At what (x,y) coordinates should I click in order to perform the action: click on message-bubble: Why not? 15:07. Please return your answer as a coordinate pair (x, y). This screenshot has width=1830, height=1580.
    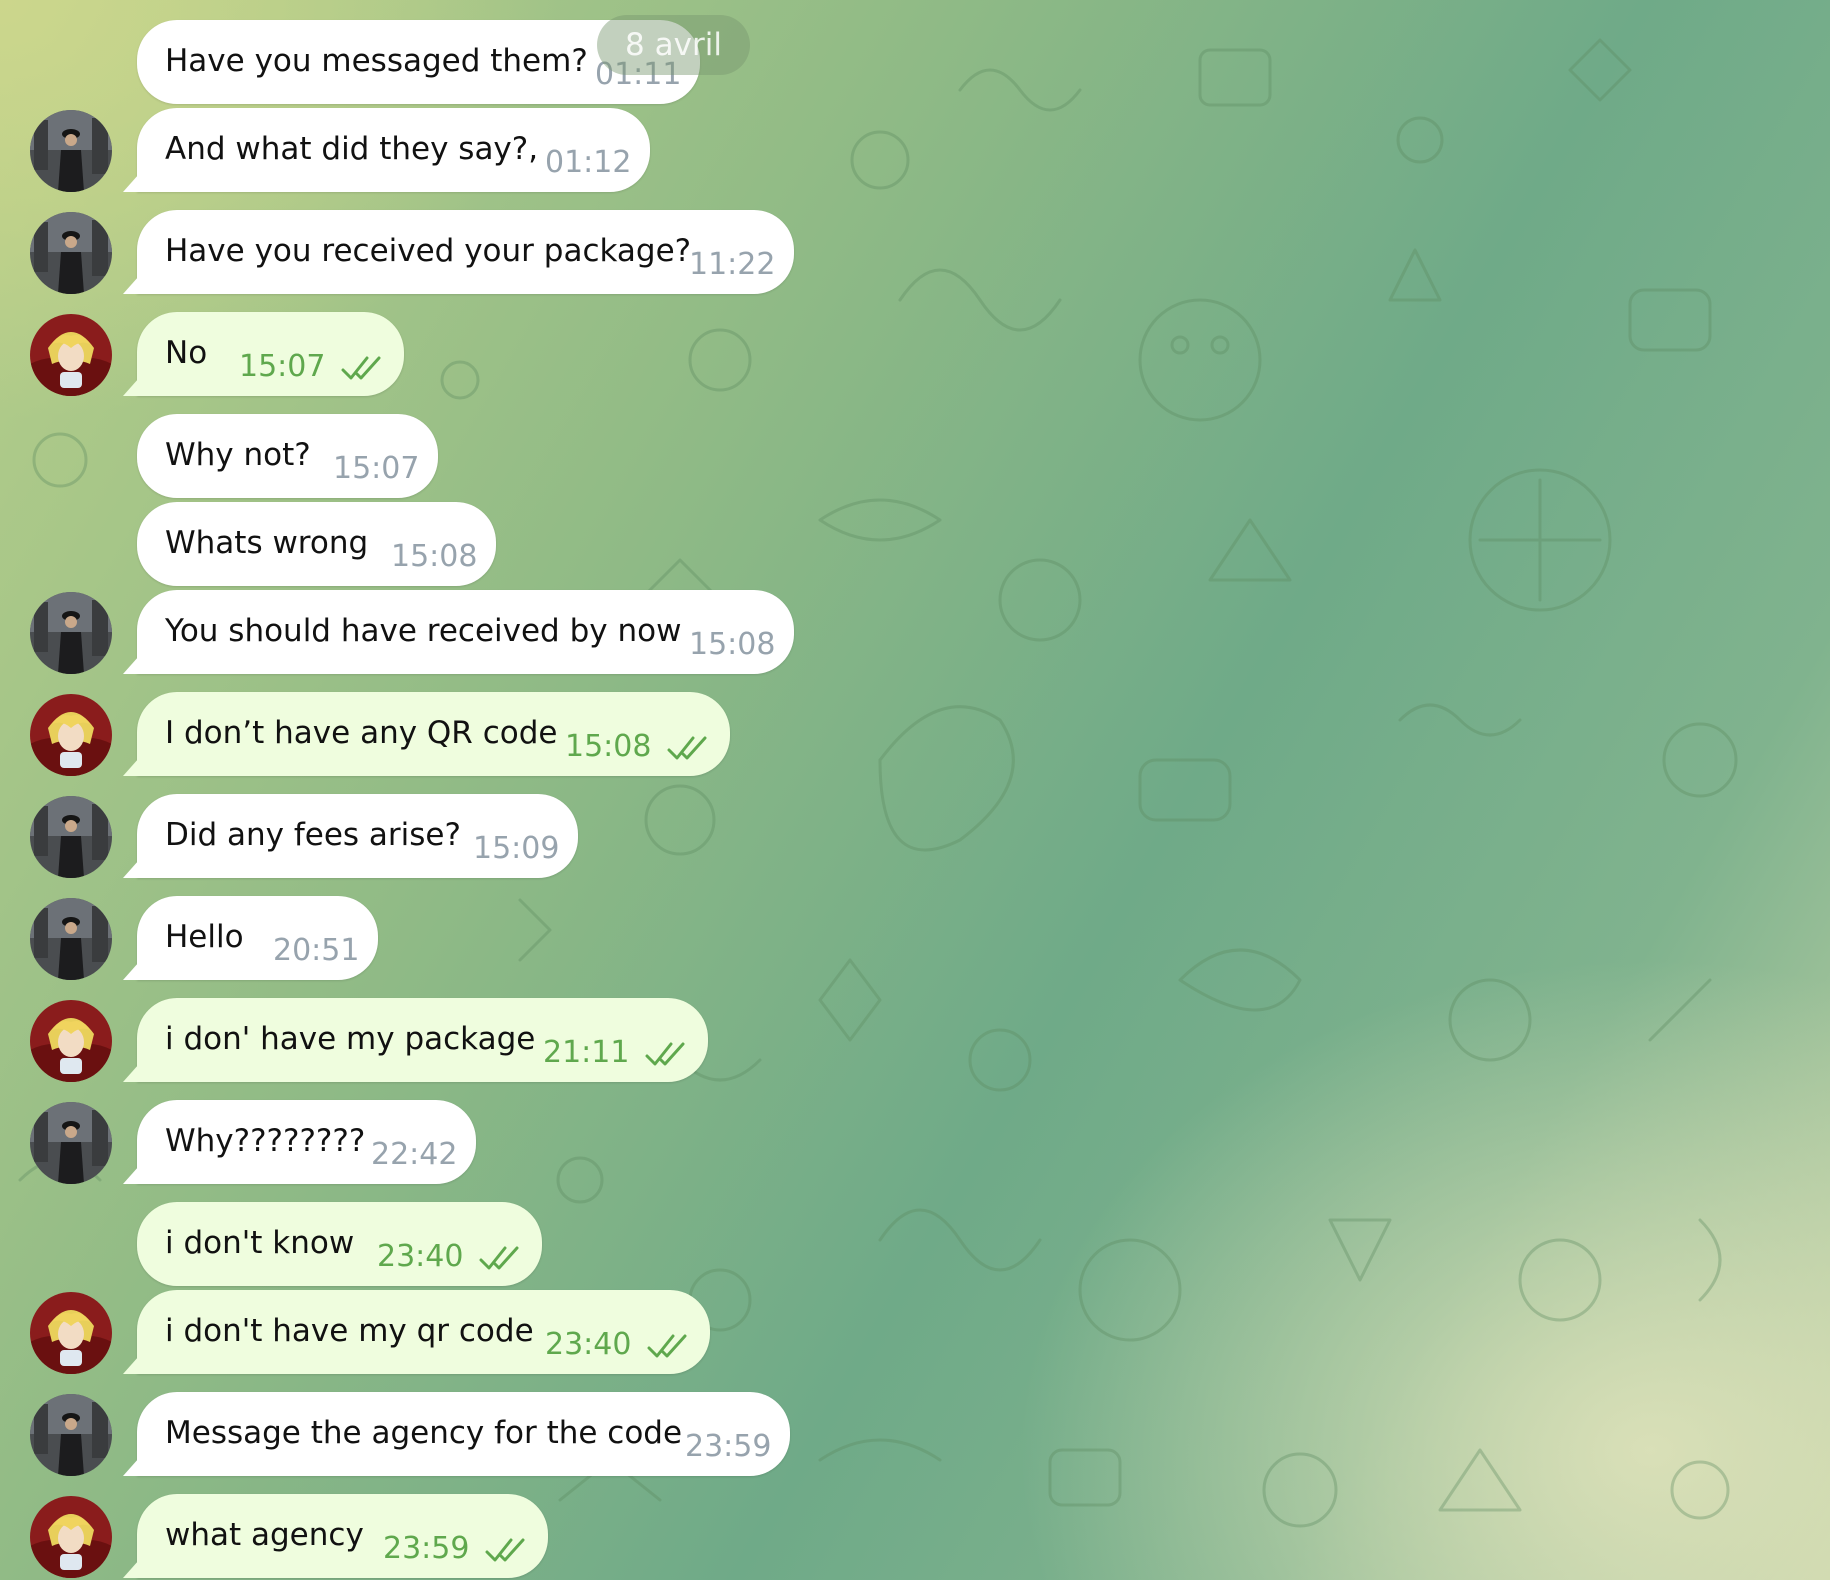
    Looking at the image, I should click on (287, 456).